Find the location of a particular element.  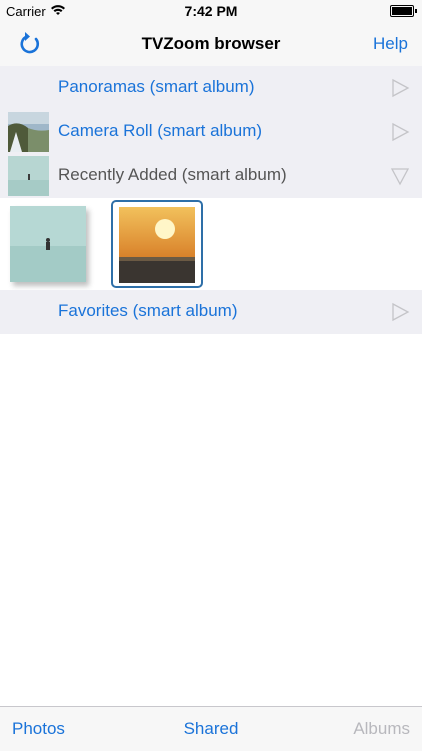

clock: 7:42 PM is located at coordinates (211, 11).